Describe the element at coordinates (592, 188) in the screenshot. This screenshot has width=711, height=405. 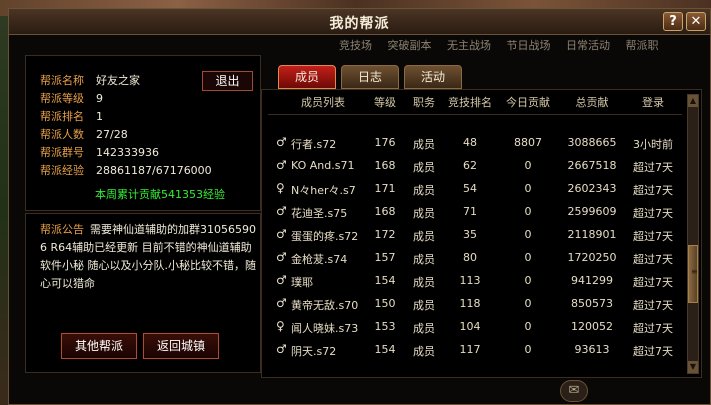
I see `member-total-contribution: 2602343` at that location.